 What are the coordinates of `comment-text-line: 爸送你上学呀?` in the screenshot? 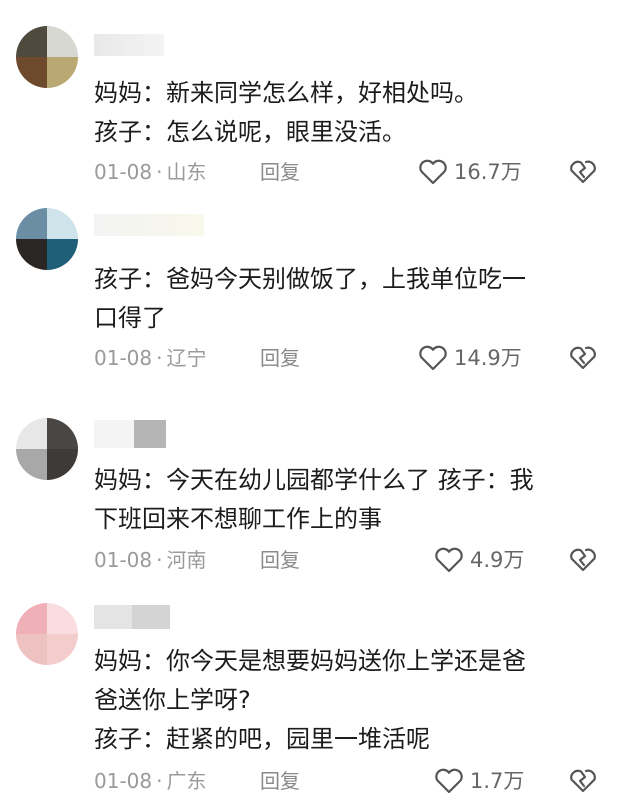 It's located at (172, 700).